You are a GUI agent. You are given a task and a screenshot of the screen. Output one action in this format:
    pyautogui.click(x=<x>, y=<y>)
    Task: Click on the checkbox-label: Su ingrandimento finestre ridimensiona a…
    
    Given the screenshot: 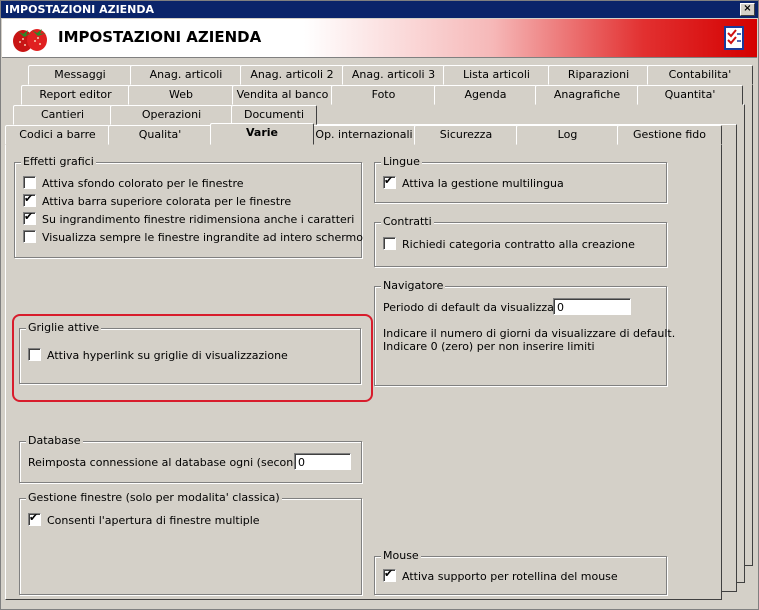 What is the action you would take?
    pyautogui.click(x=198, y=219)
    